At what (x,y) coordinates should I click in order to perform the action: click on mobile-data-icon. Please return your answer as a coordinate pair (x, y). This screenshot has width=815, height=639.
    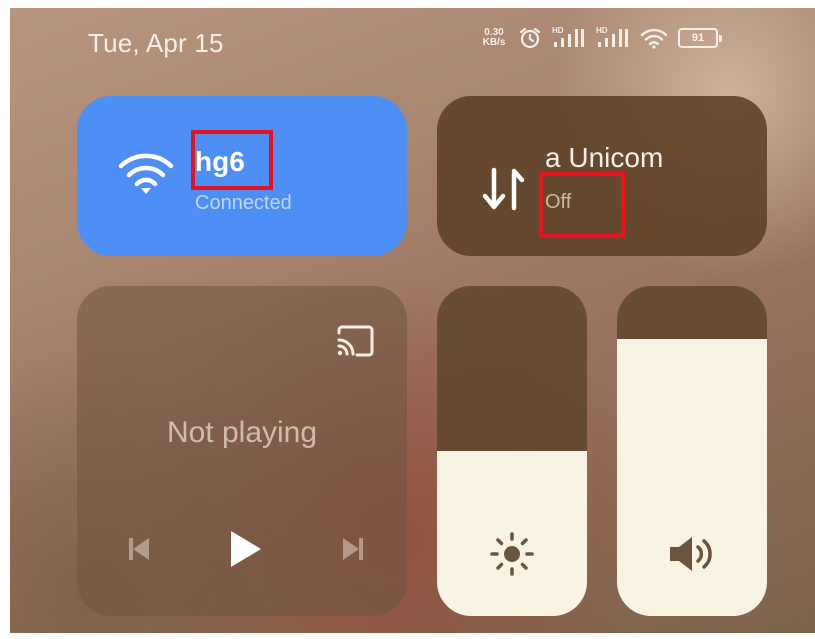
    Looking at the image, I should click on (503, 189).